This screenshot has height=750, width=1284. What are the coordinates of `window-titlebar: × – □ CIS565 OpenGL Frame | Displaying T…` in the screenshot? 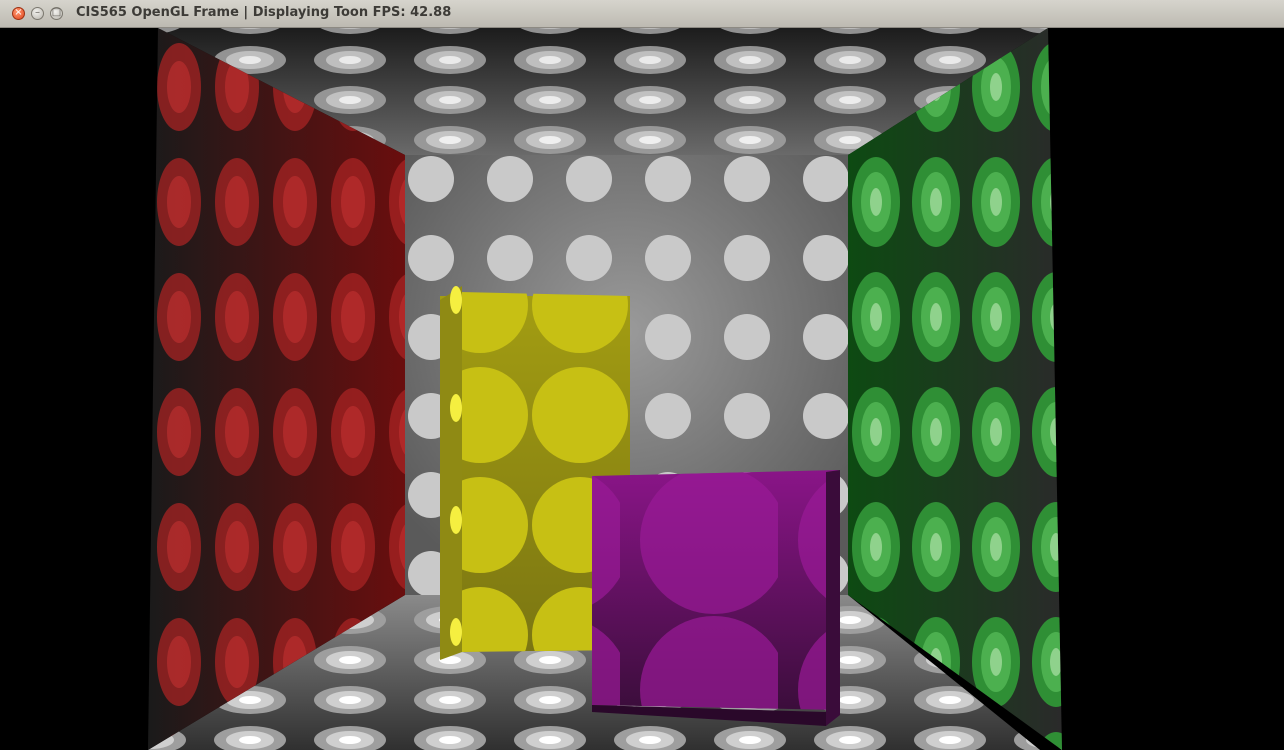 It's located at (642, 14).